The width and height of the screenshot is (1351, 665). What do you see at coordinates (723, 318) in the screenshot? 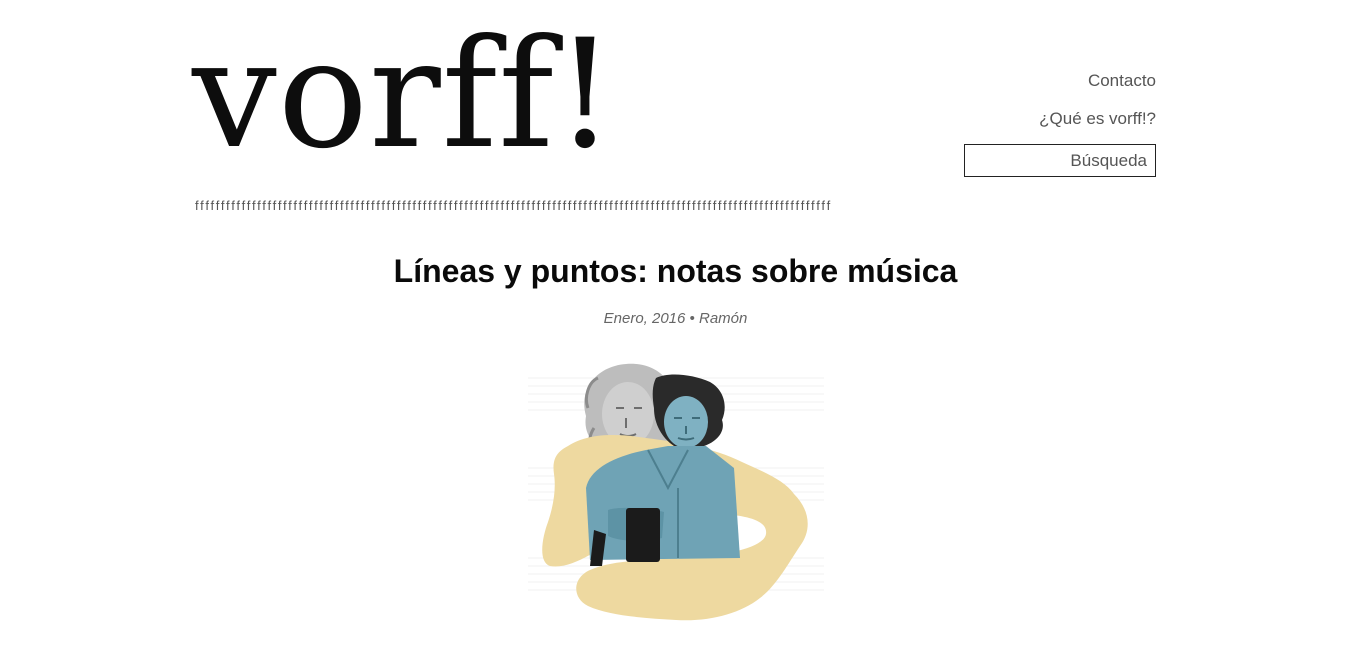
I see `post-author: Ramón` at bounding box center [723, 318].